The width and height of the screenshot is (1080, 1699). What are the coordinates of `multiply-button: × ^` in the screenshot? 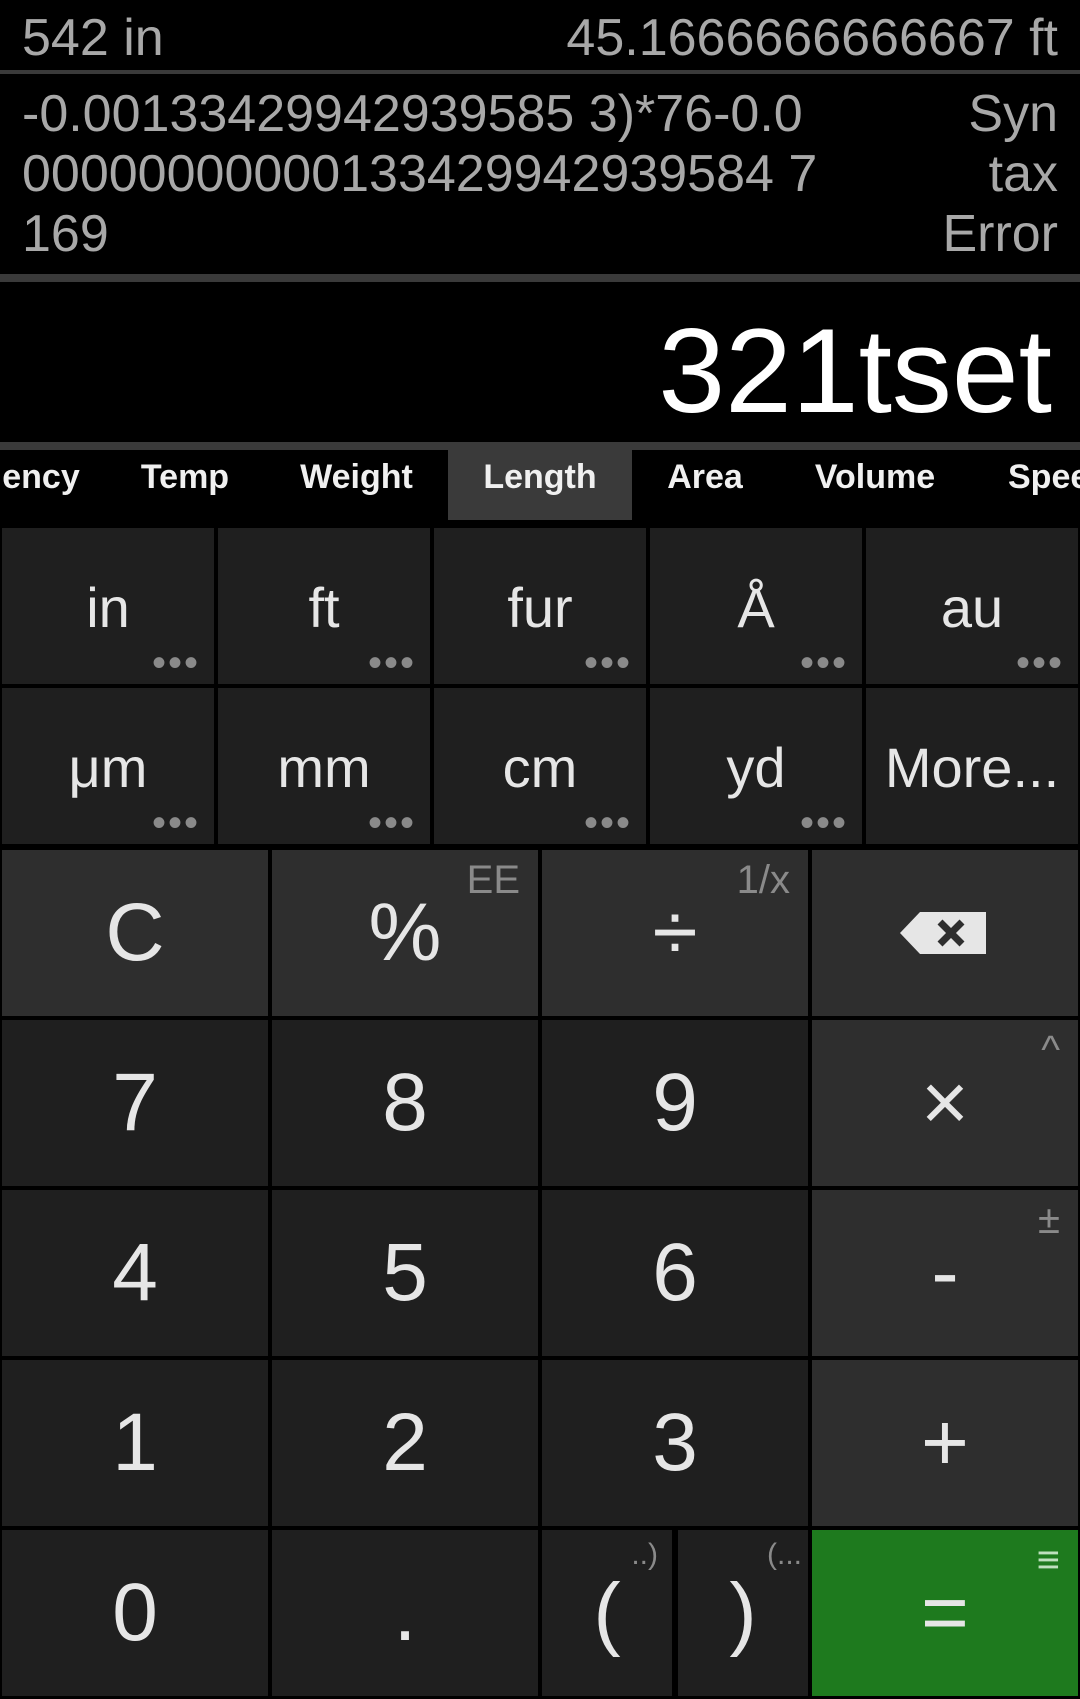 It's located at (945, 1103).